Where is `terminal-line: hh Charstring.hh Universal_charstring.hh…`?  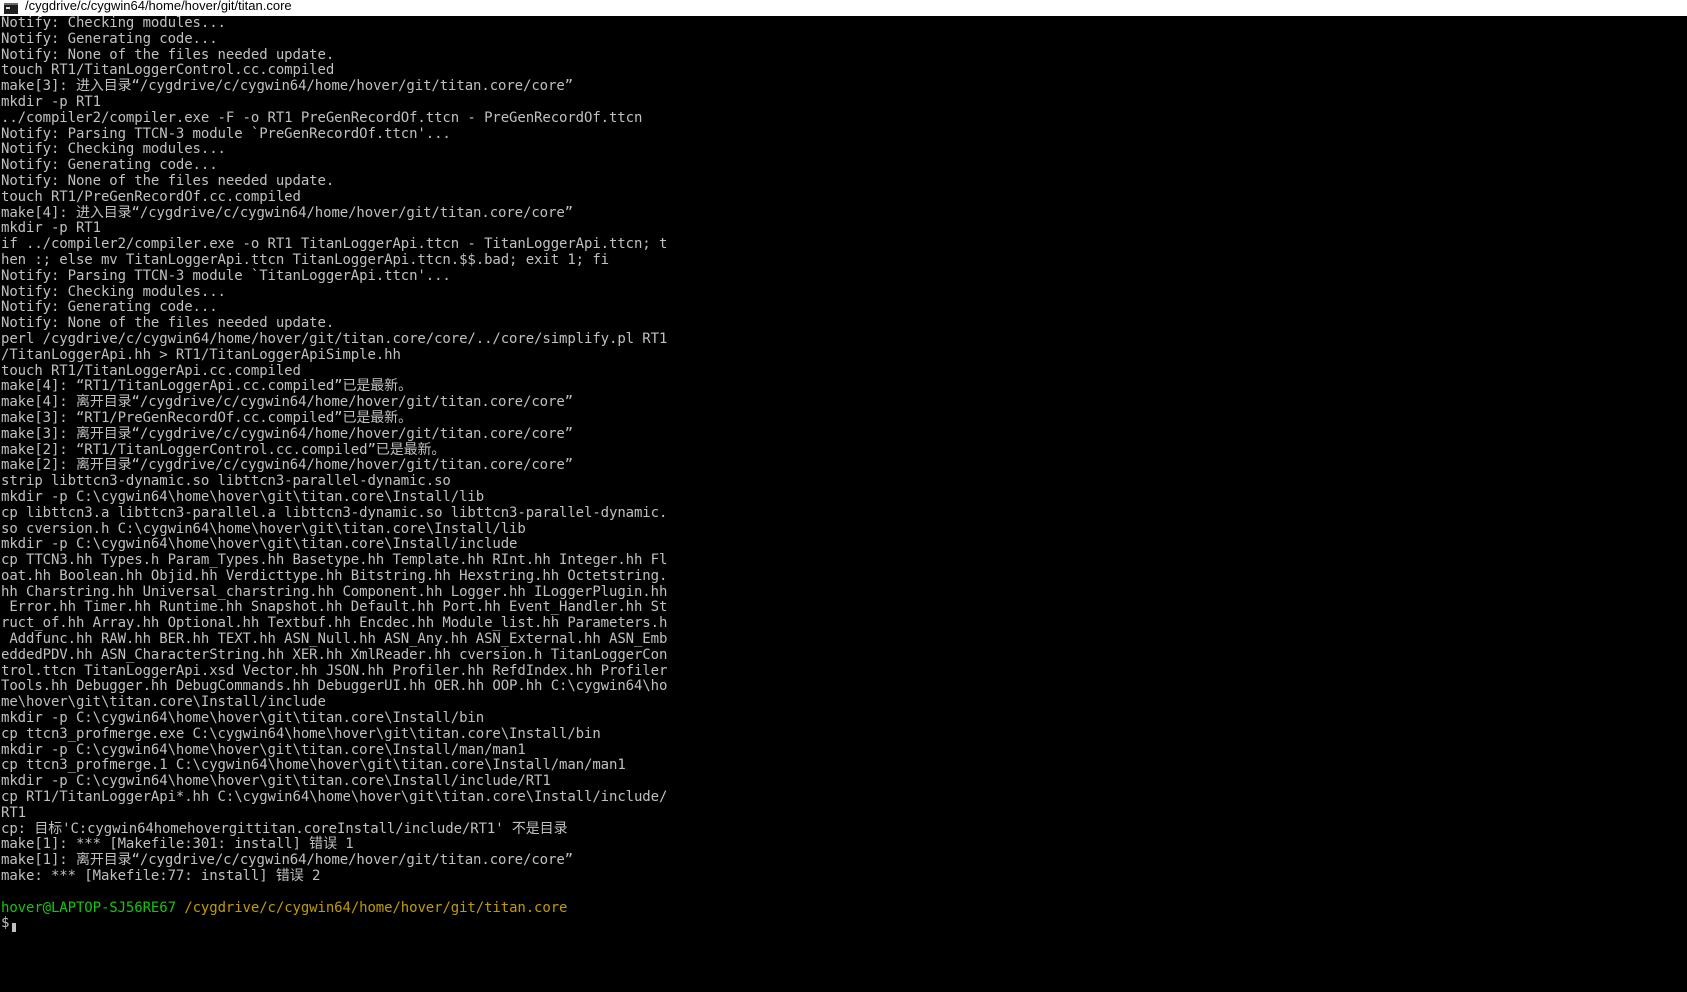 terminal-line: hh Charstring.hh Universal_charstring.hh… is located at coordinates (334, 591).